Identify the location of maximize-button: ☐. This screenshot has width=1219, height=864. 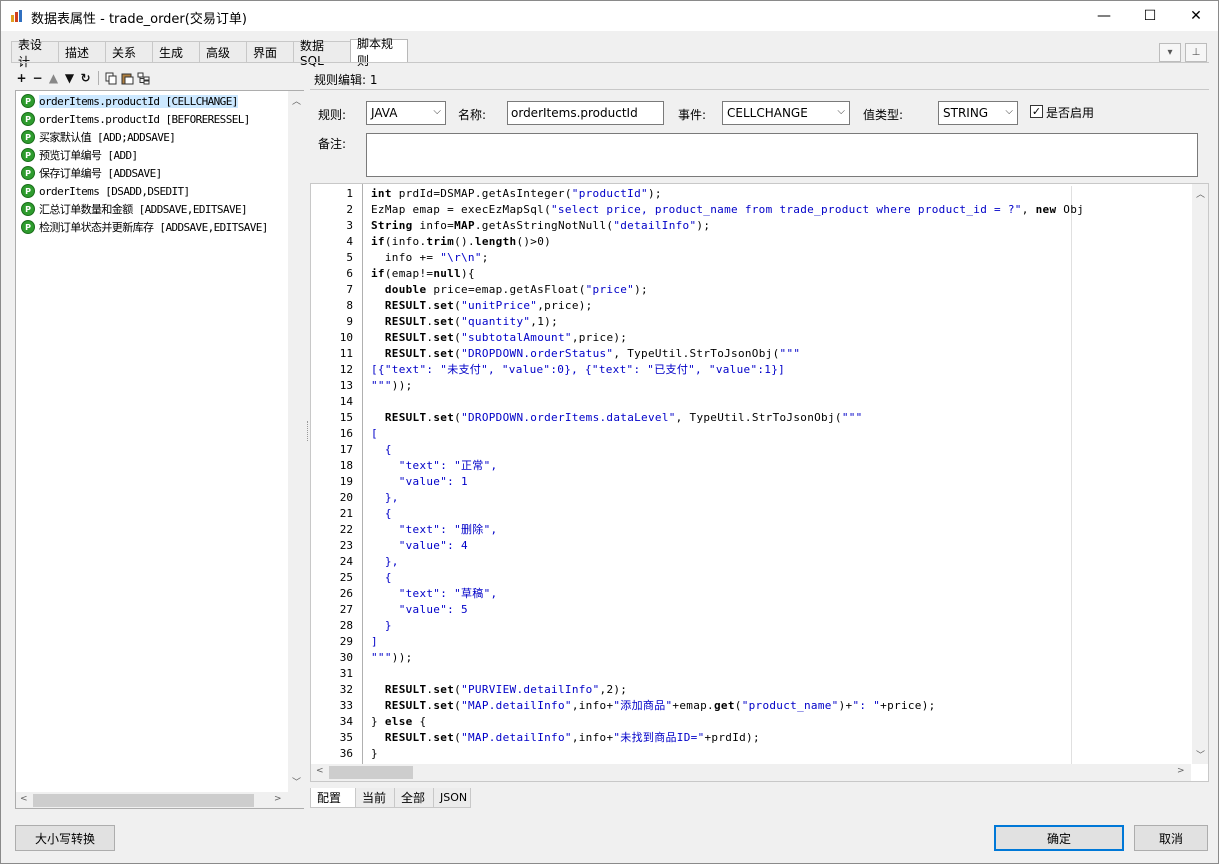
(1150, 16).